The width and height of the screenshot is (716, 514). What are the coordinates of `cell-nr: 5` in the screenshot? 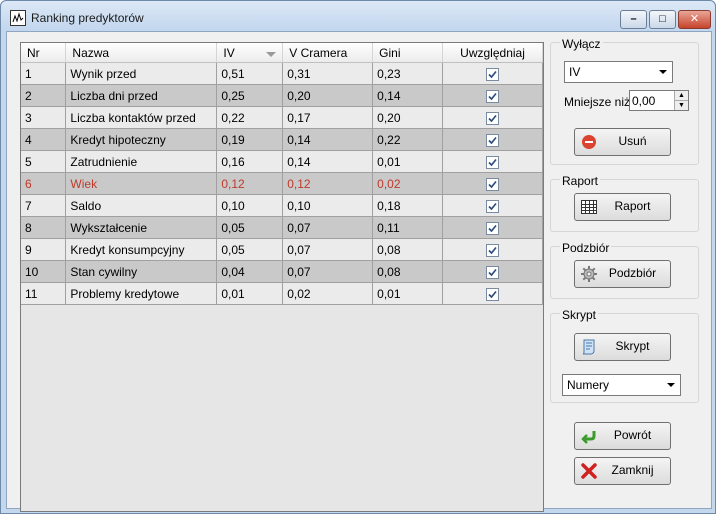 It's located at (44, 161).